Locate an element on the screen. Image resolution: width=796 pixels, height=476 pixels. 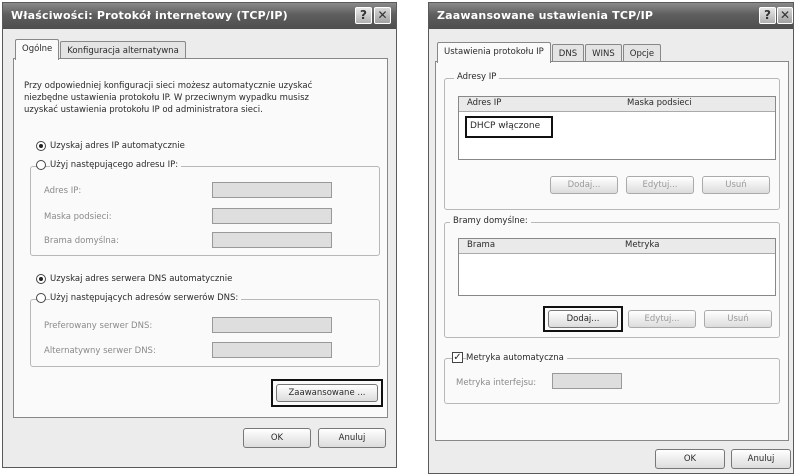
column-metric: Metryka is located at coordinates (642, 245).